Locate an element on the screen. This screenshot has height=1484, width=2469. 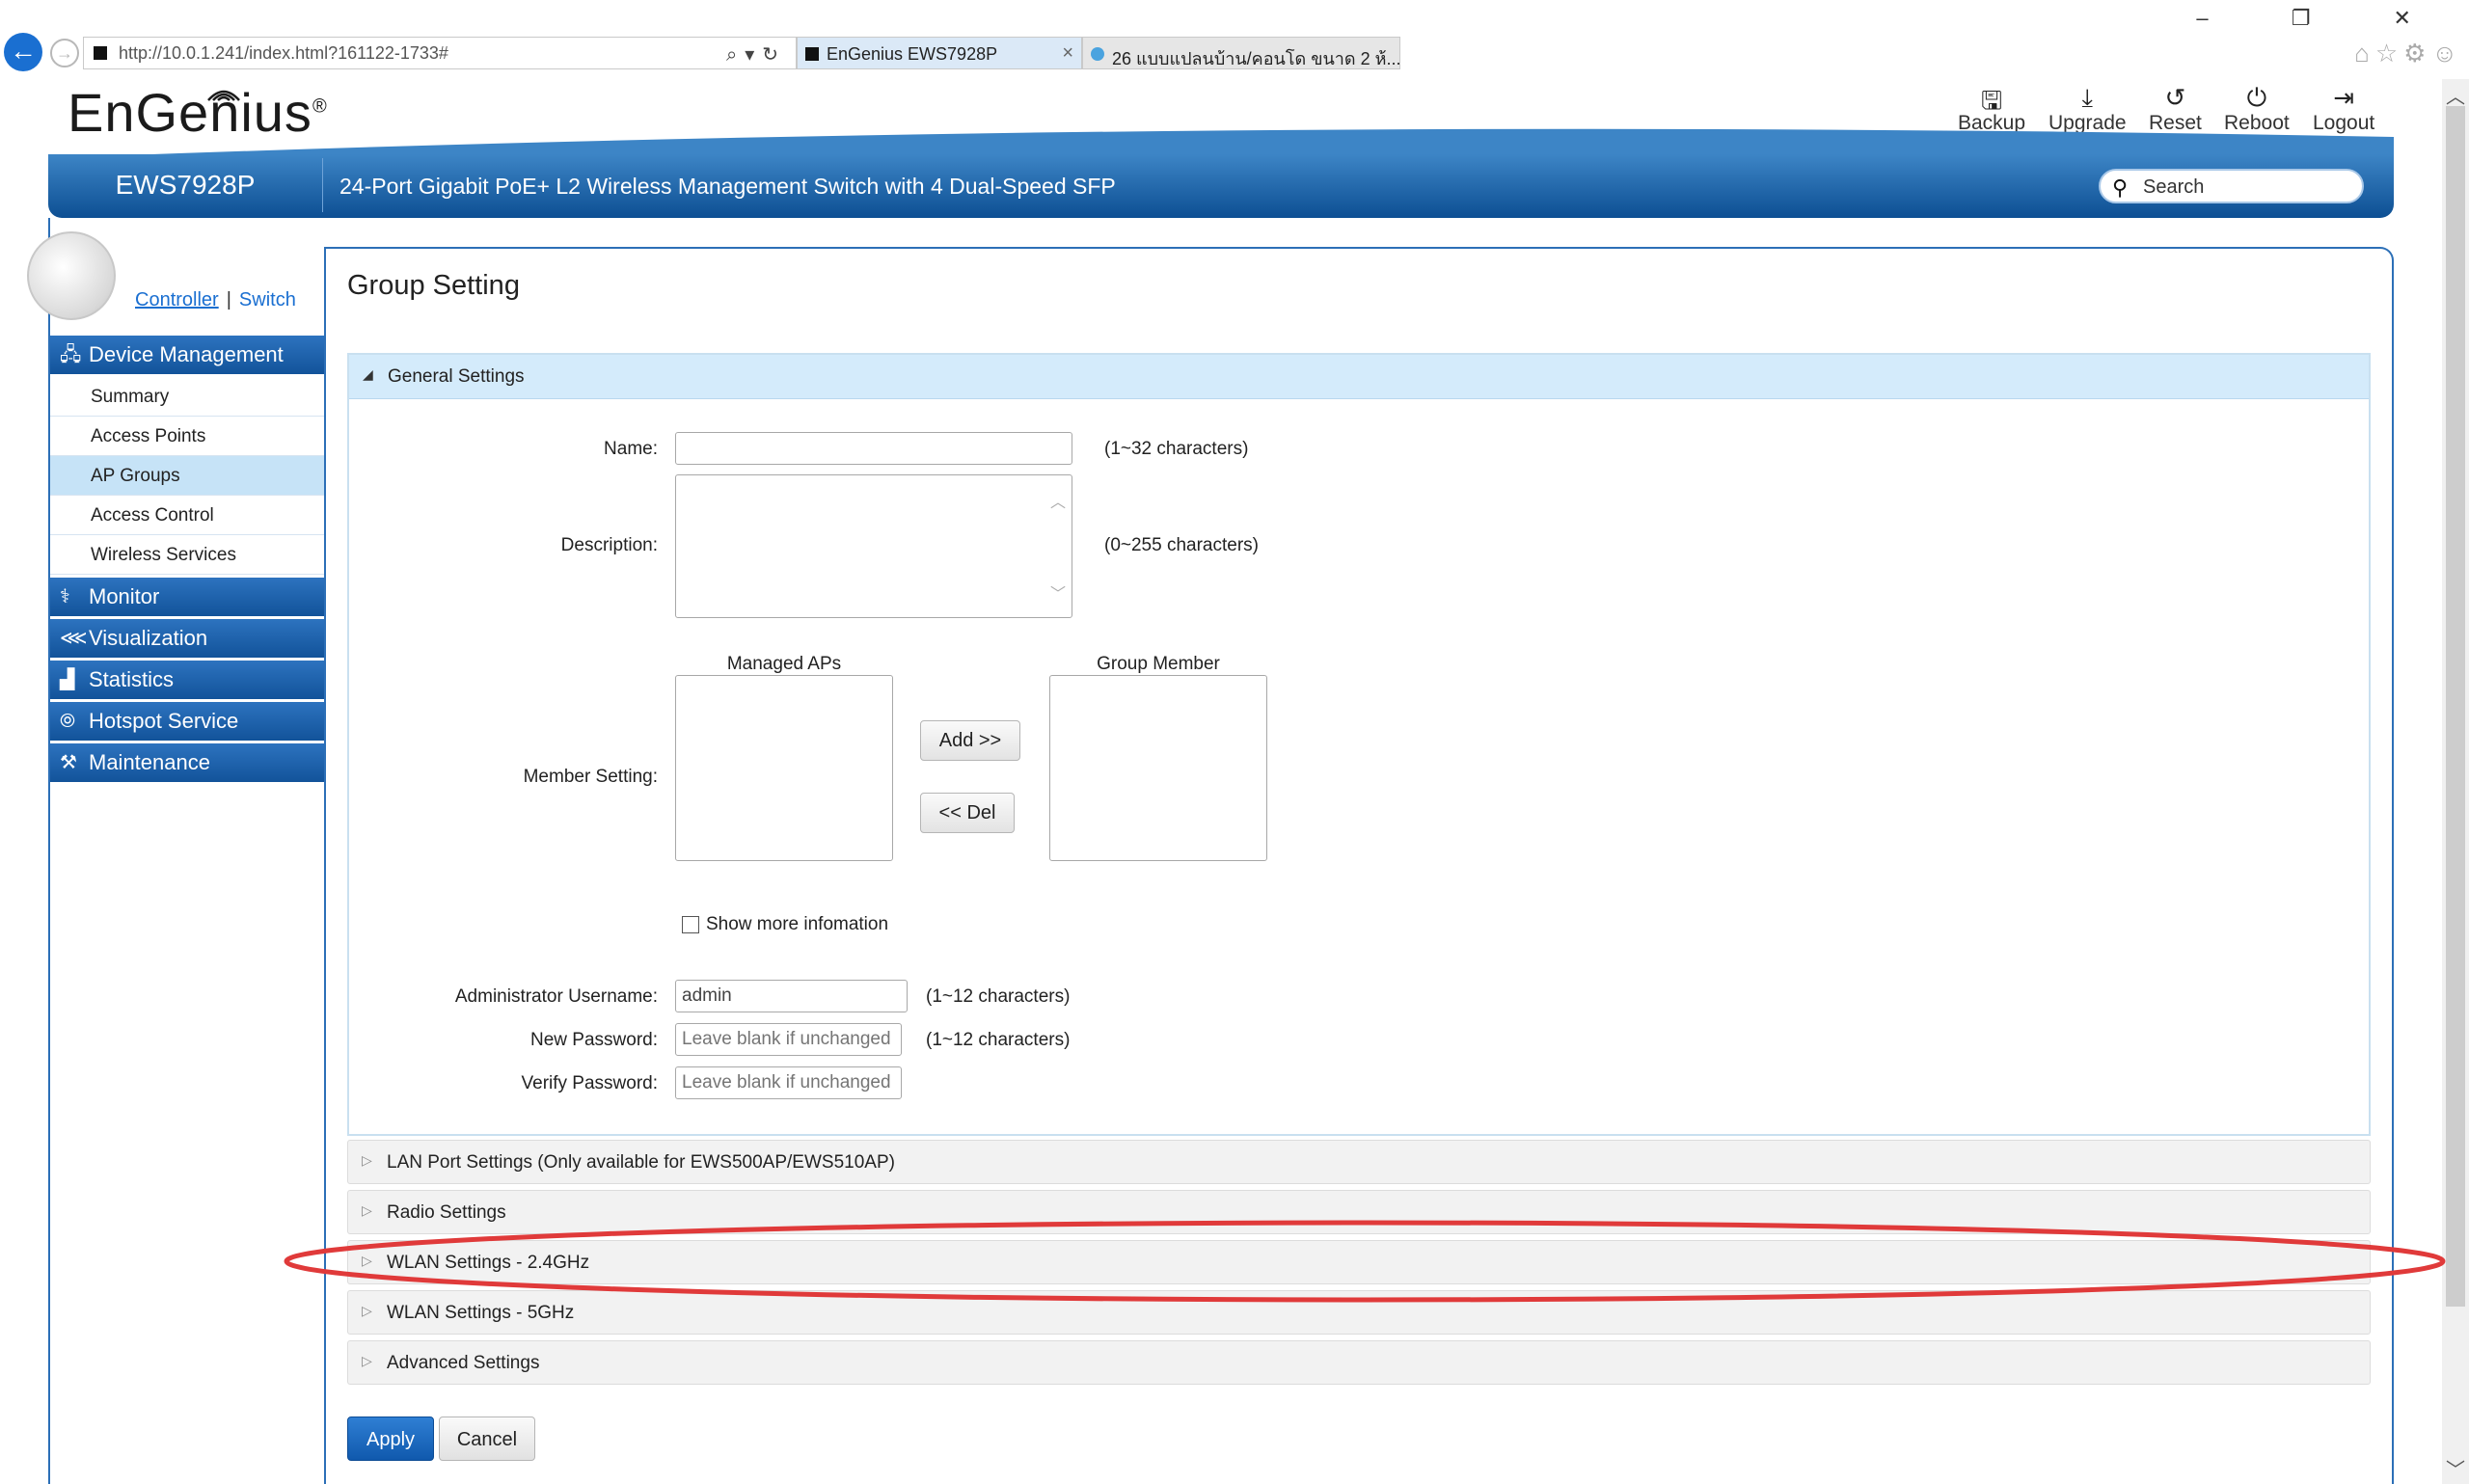
sidebar-item-visualization: ⋘ Visualization is located at coordinates (187, 638).